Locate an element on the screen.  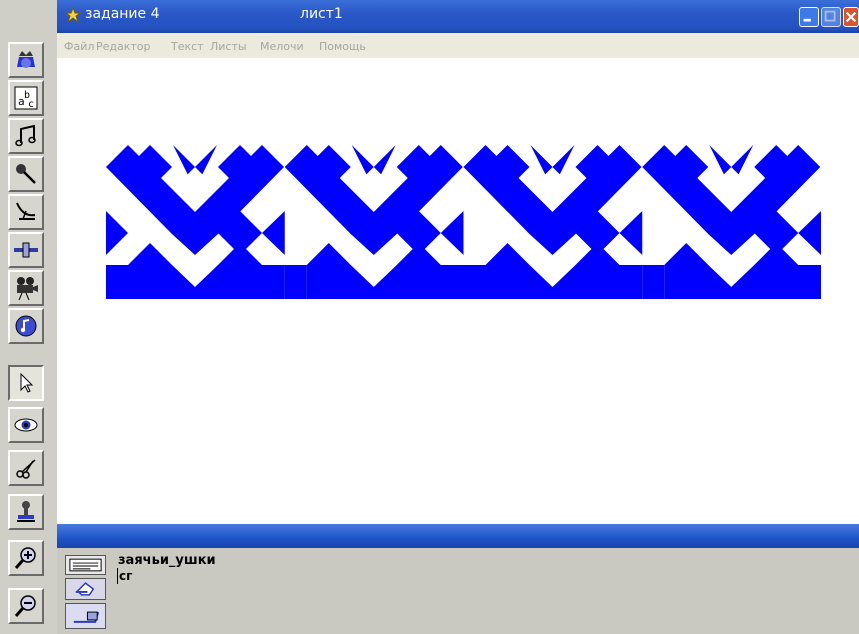
window-title: задание 4 is located at coordinates (122, 14).